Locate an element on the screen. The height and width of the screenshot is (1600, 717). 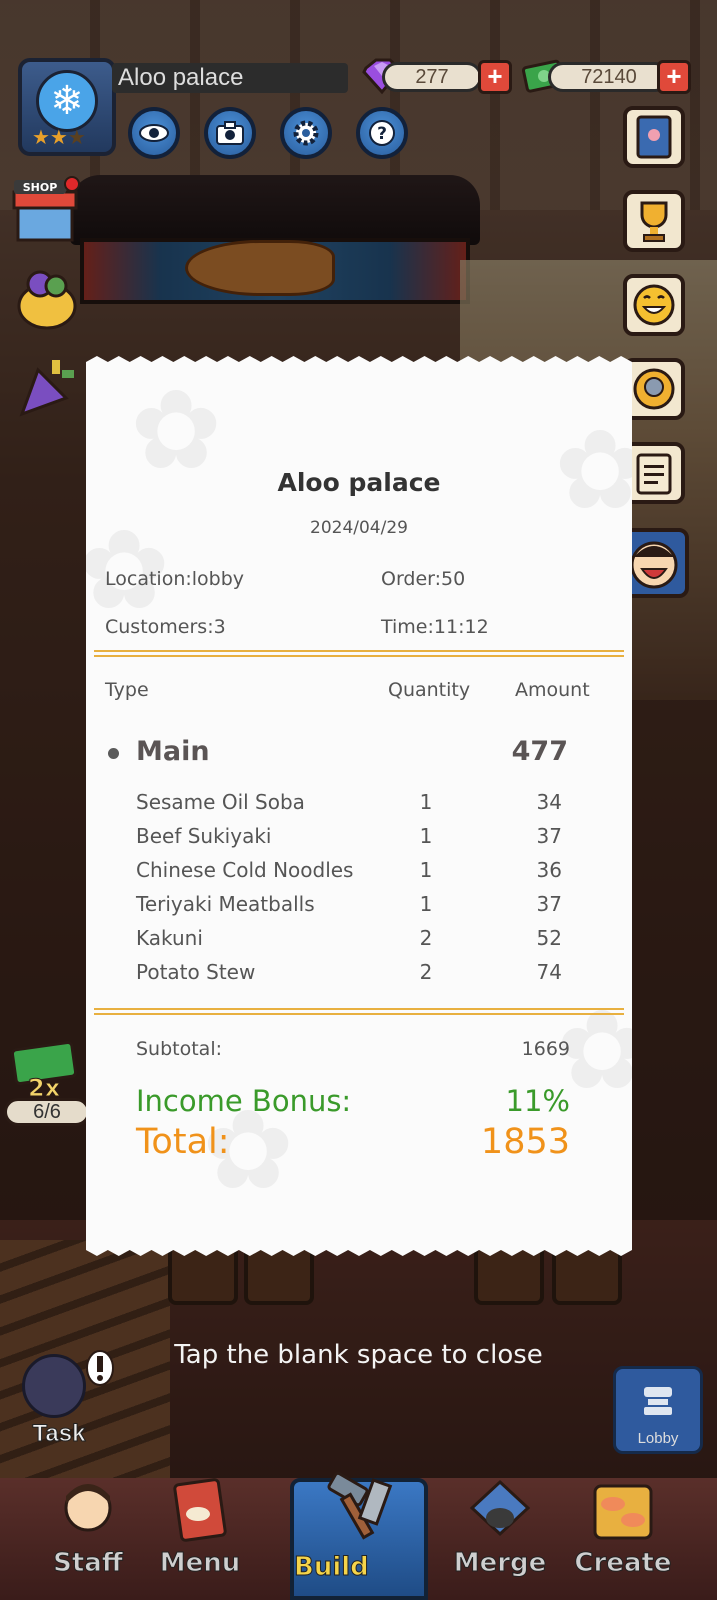
item-name: Sesame Oil Soba is located at coordinates (220, 802).